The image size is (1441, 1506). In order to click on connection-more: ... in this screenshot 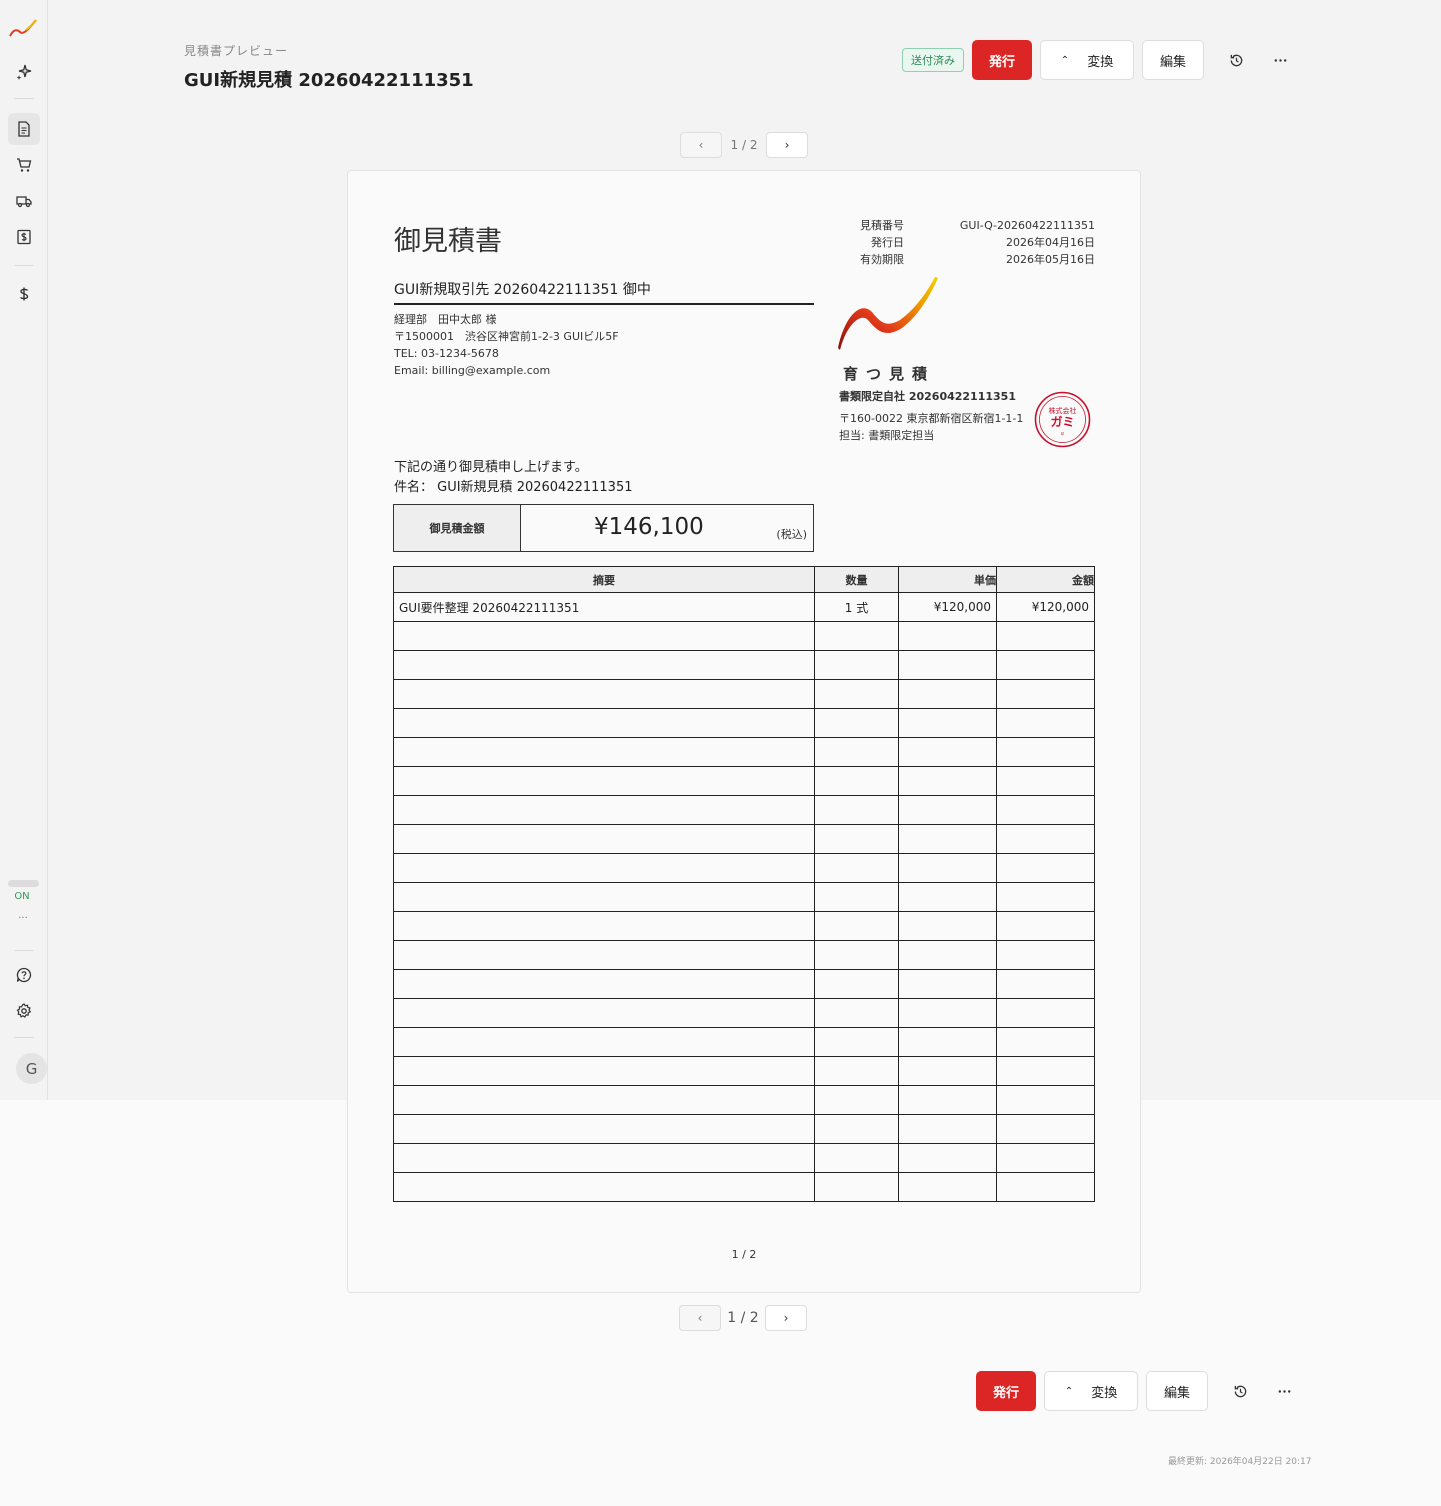, I will do `click(23, 915)`.